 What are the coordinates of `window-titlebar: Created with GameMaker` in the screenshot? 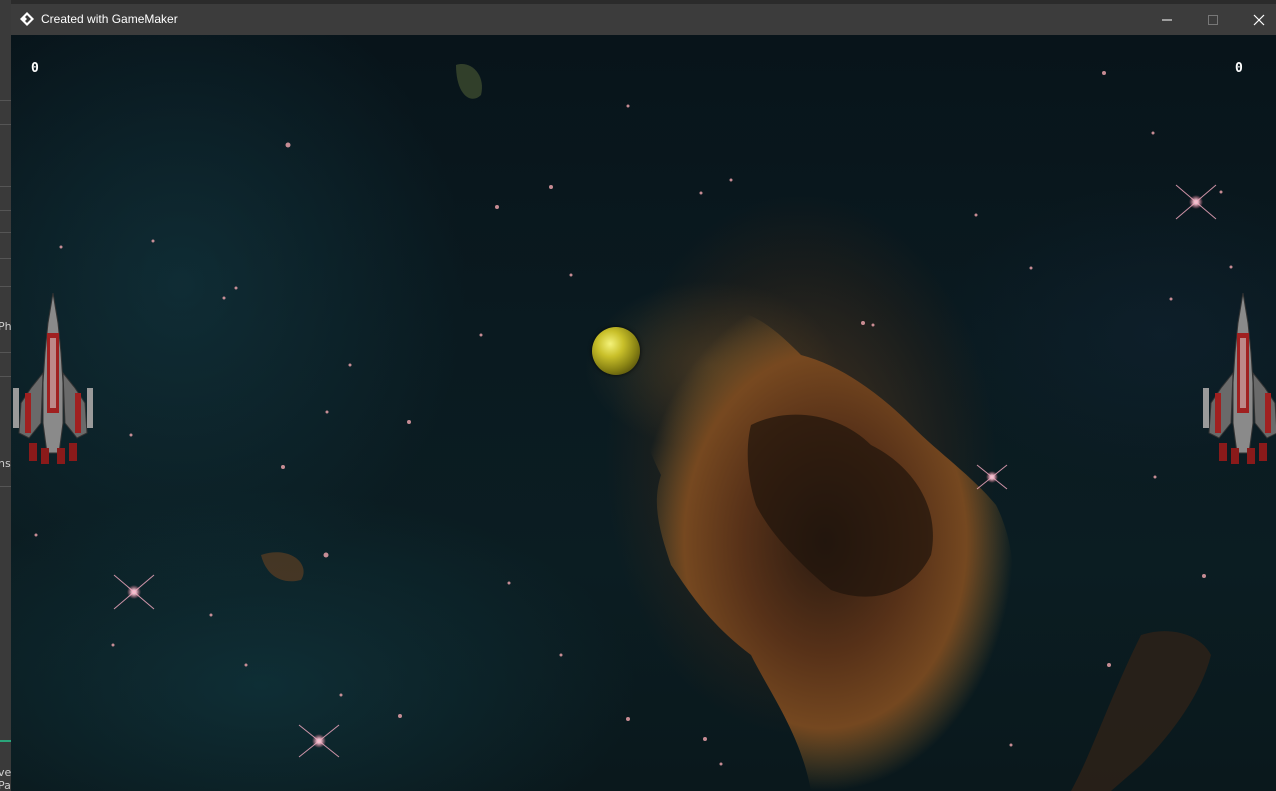 It's located at (643, 19).